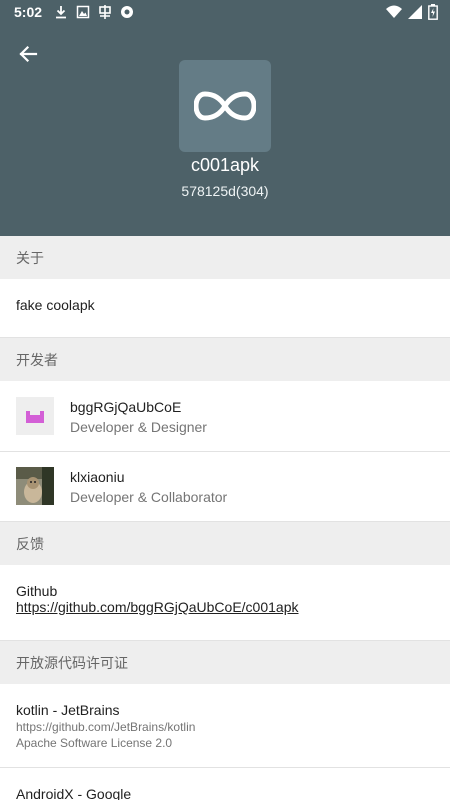 The height and width of the screenshot is (800, 450). I want to click on library-name: kotlin - JetBrains, so click(68, 710).